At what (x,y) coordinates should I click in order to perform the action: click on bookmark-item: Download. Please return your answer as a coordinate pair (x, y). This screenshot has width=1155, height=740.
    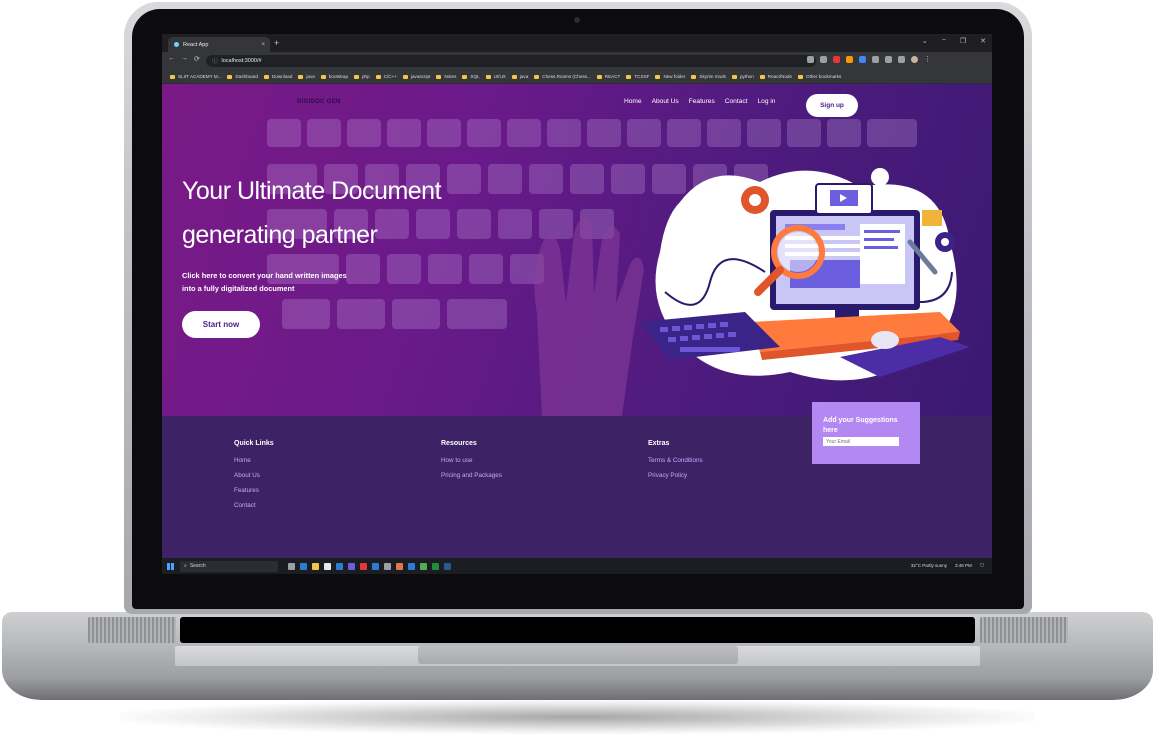
    Looking at the image, I should click on (277, 76).